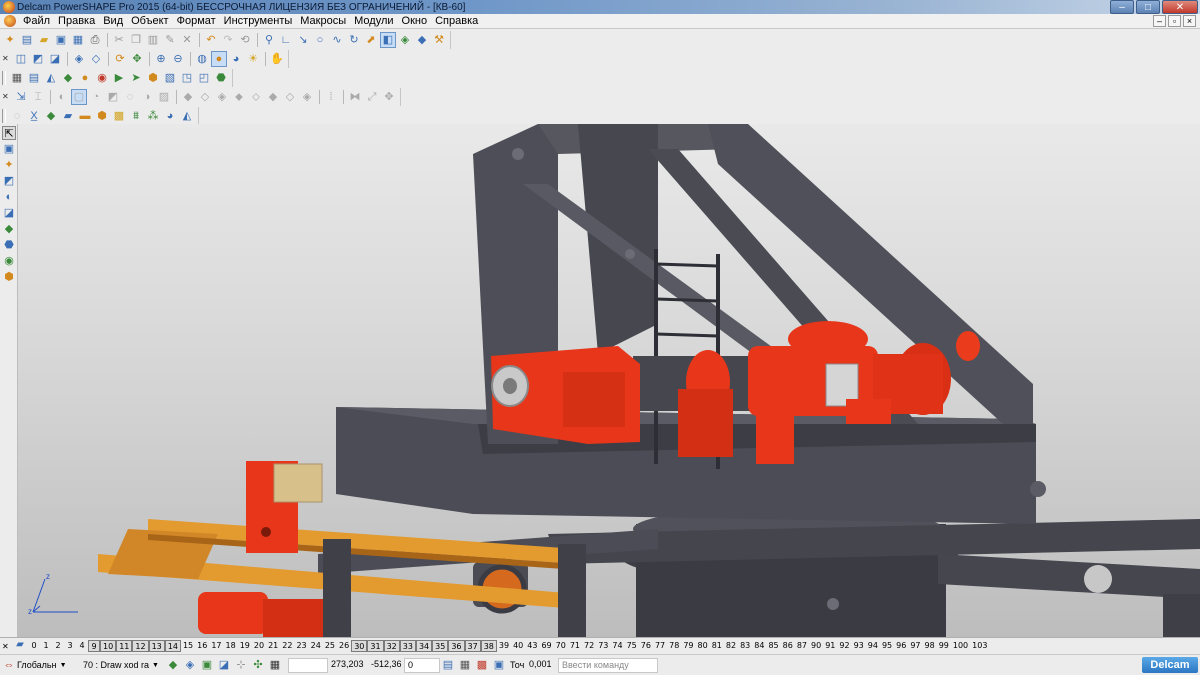  I want to click on layers-icon: ◈, so click(405, 40).